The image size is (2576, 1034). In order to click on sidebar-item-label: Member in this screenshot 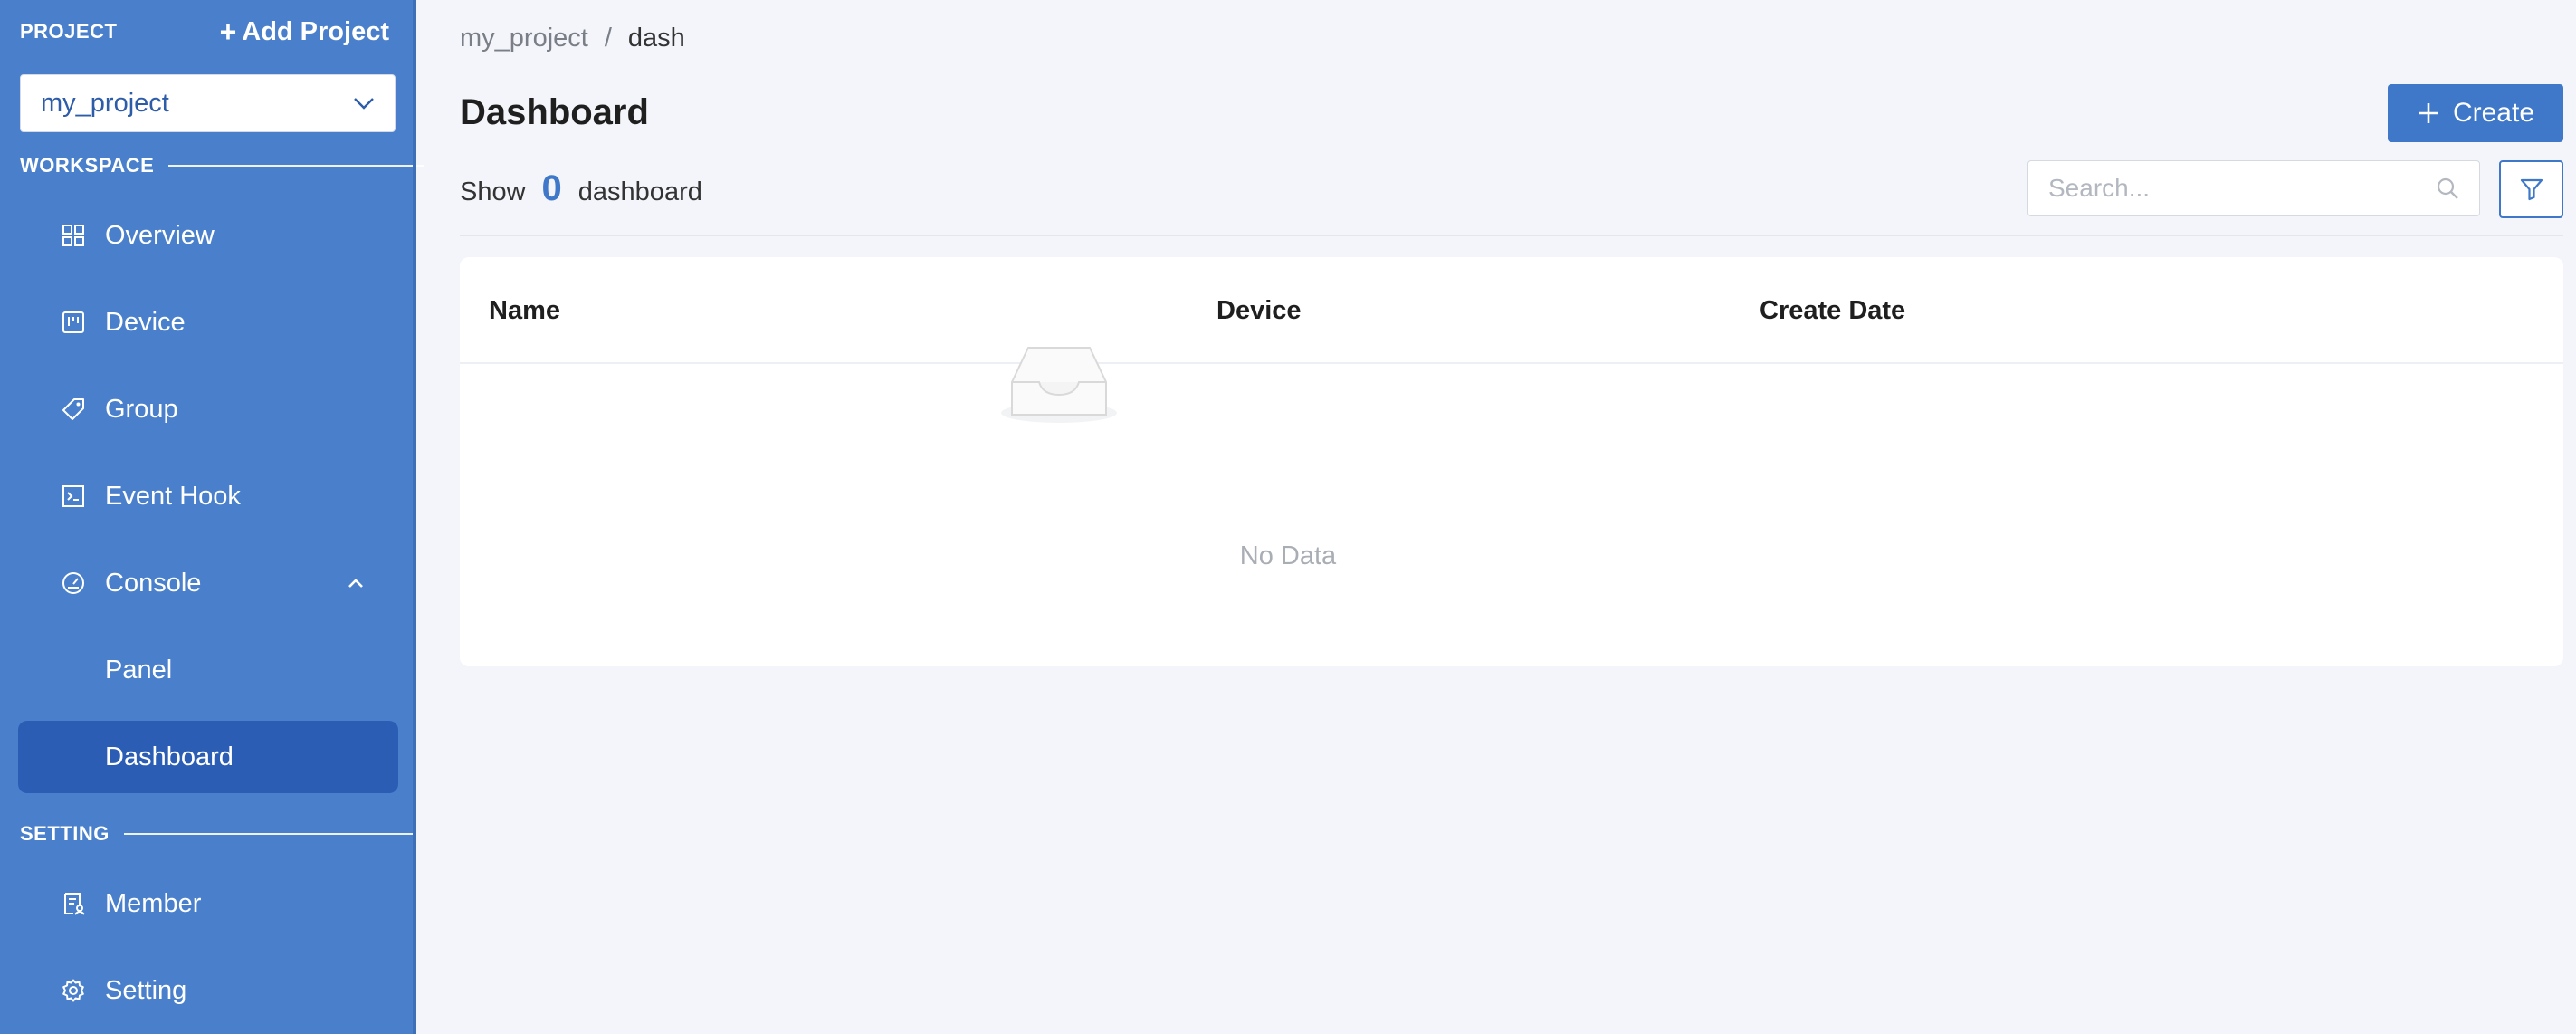, I will do `click(154, 903)`.